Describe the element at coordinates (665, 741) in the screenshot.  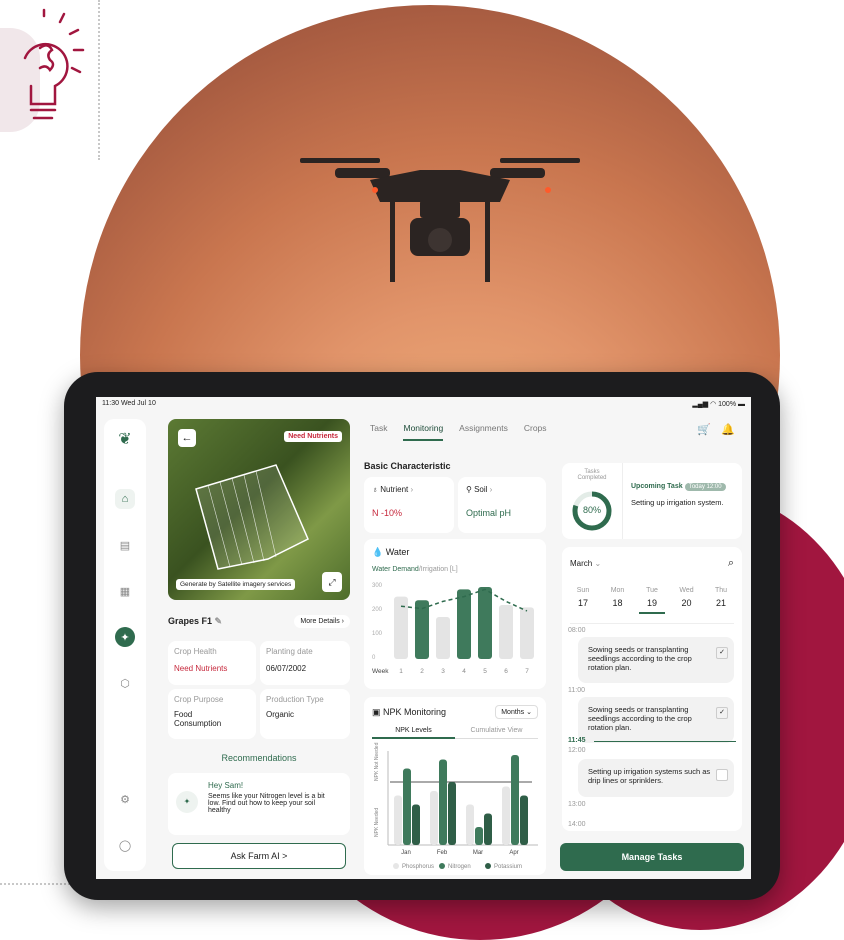
I see `current-time-line` at that location.